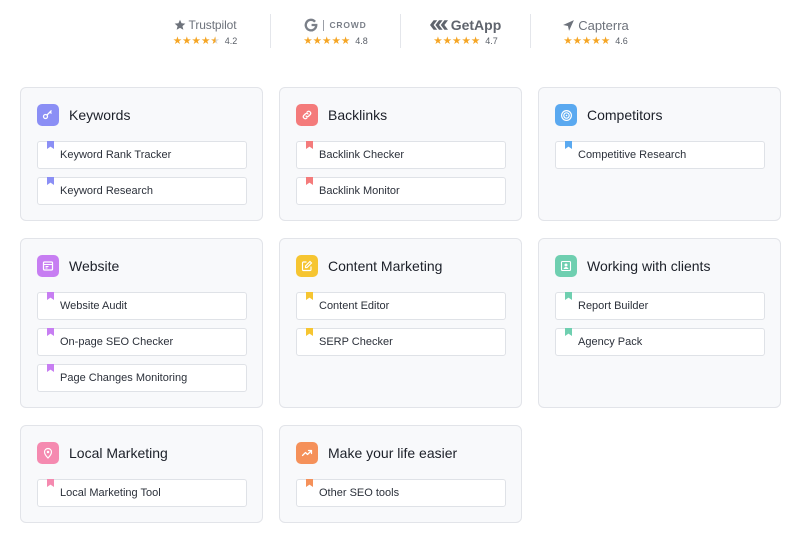 This screenshot has height=541, width=800. What do you see at coordinates (603, 25) in the screenshot?
I see `capterra-logo: Capterra` at bounding box center [603, 25].